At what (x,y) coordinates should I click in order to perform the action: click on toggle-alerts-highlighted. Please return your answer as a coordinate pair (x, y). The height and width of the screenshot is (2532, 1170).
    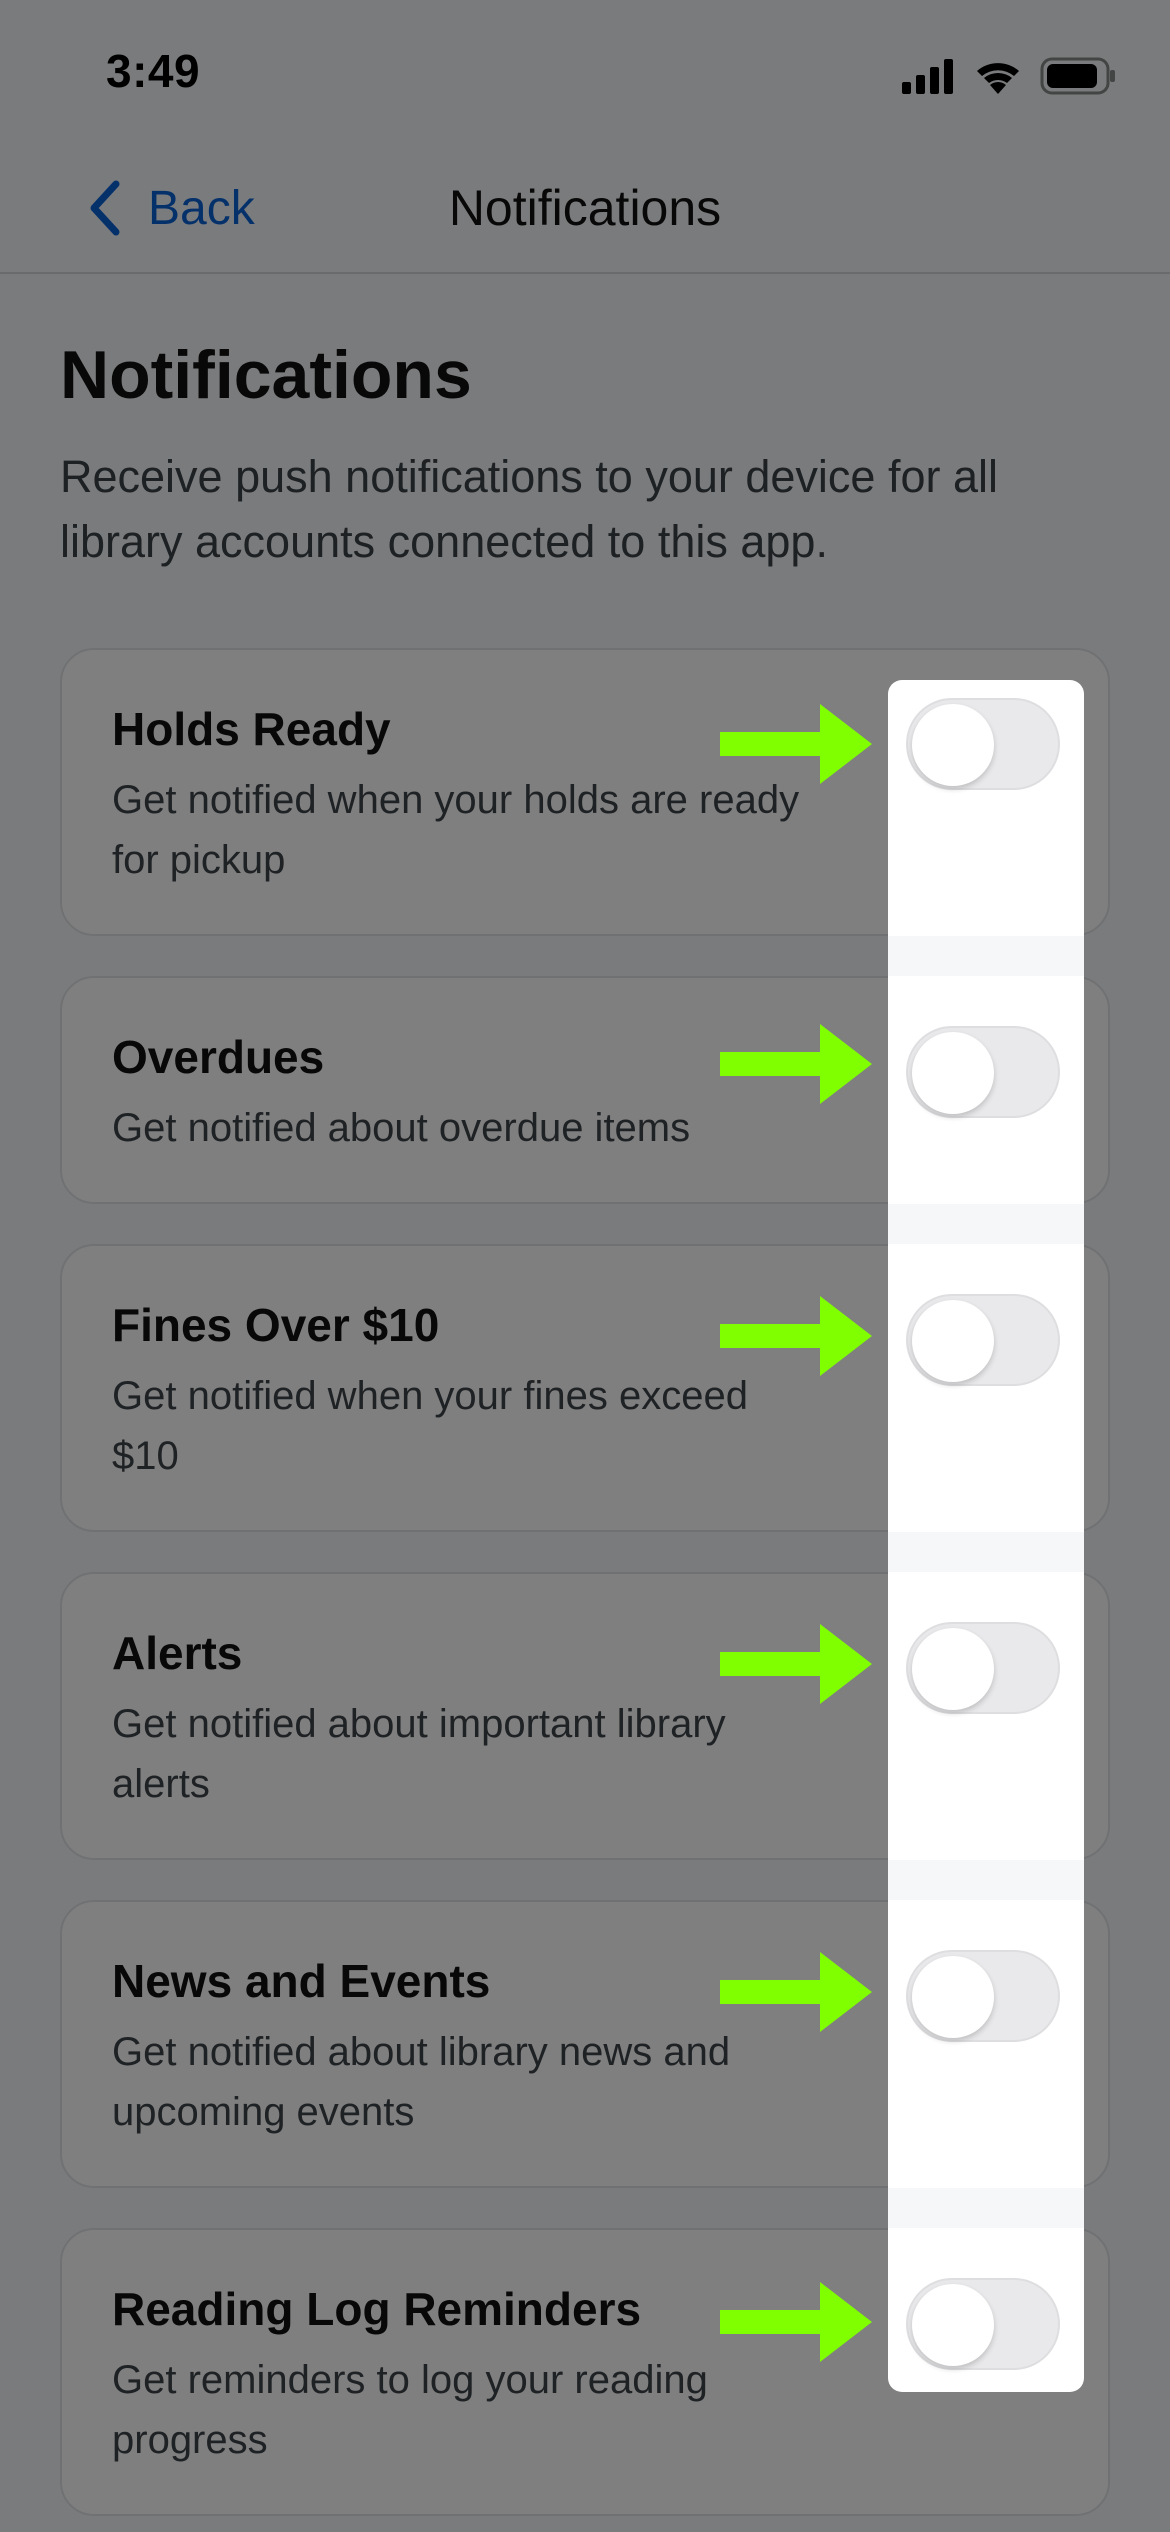
    Looking at the image, I should click on (983, 1668).